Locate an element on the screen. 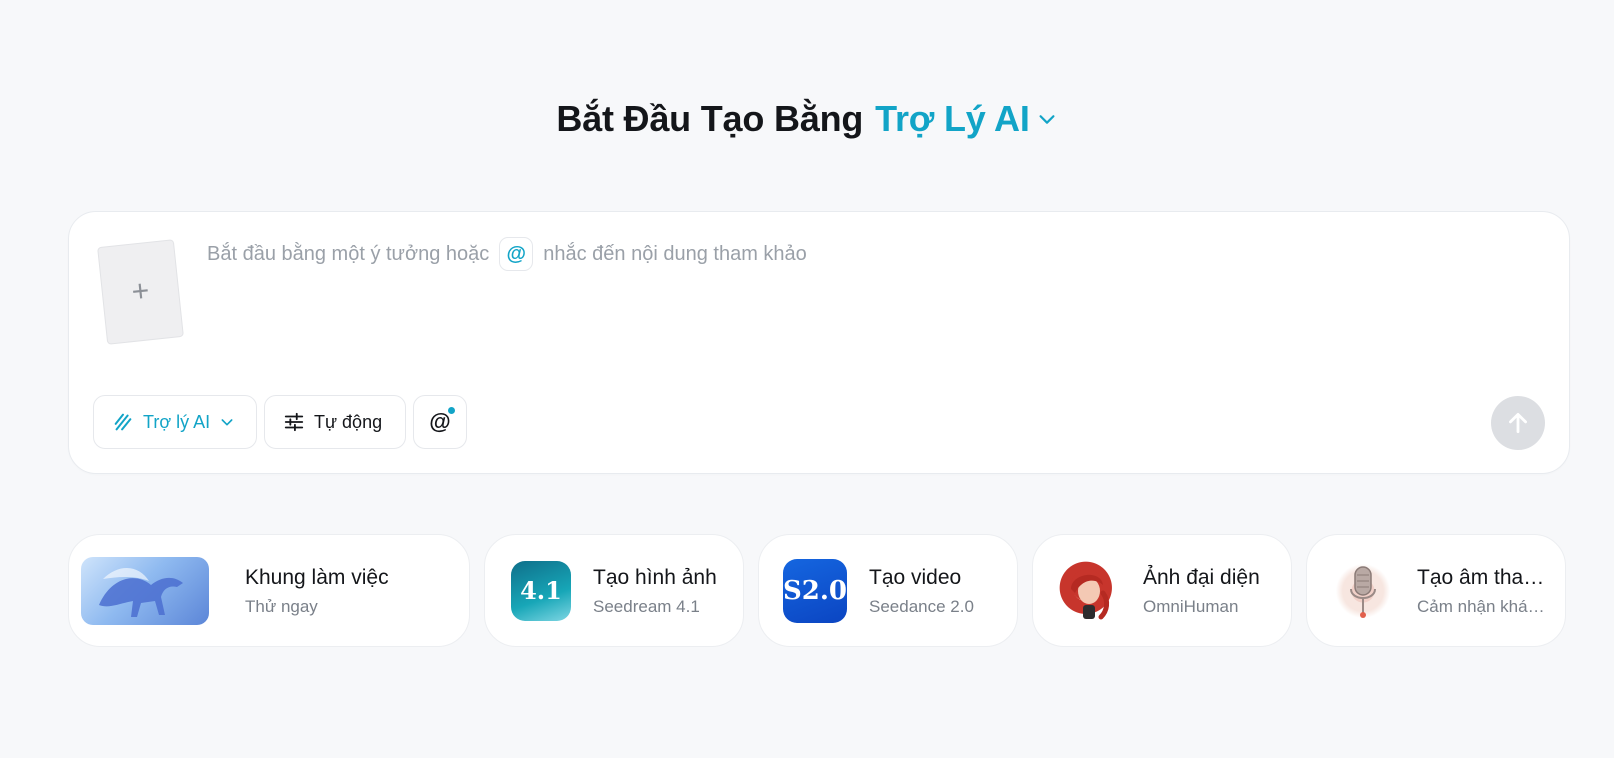 This screenshot has height=758, width=1614. plus-icon: + is located at coordinates (140, 291).